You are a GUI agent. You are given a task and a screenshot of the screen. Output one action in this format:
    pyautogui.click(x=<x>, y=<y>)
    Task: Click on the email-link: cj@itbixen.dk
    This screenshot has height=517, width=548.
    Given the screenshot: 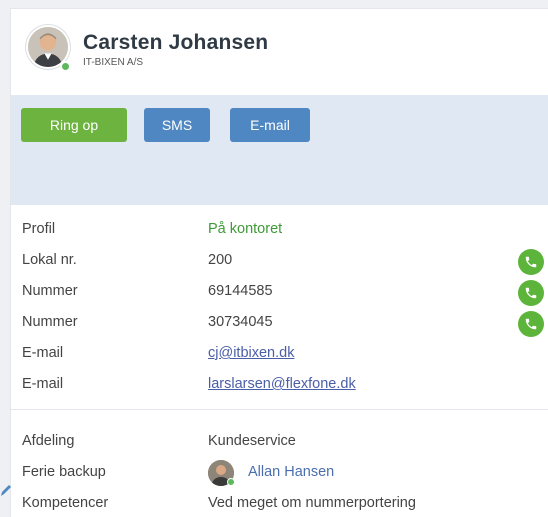 What is the action you would take?
    pyautogui.click(x=251, y=353)
    